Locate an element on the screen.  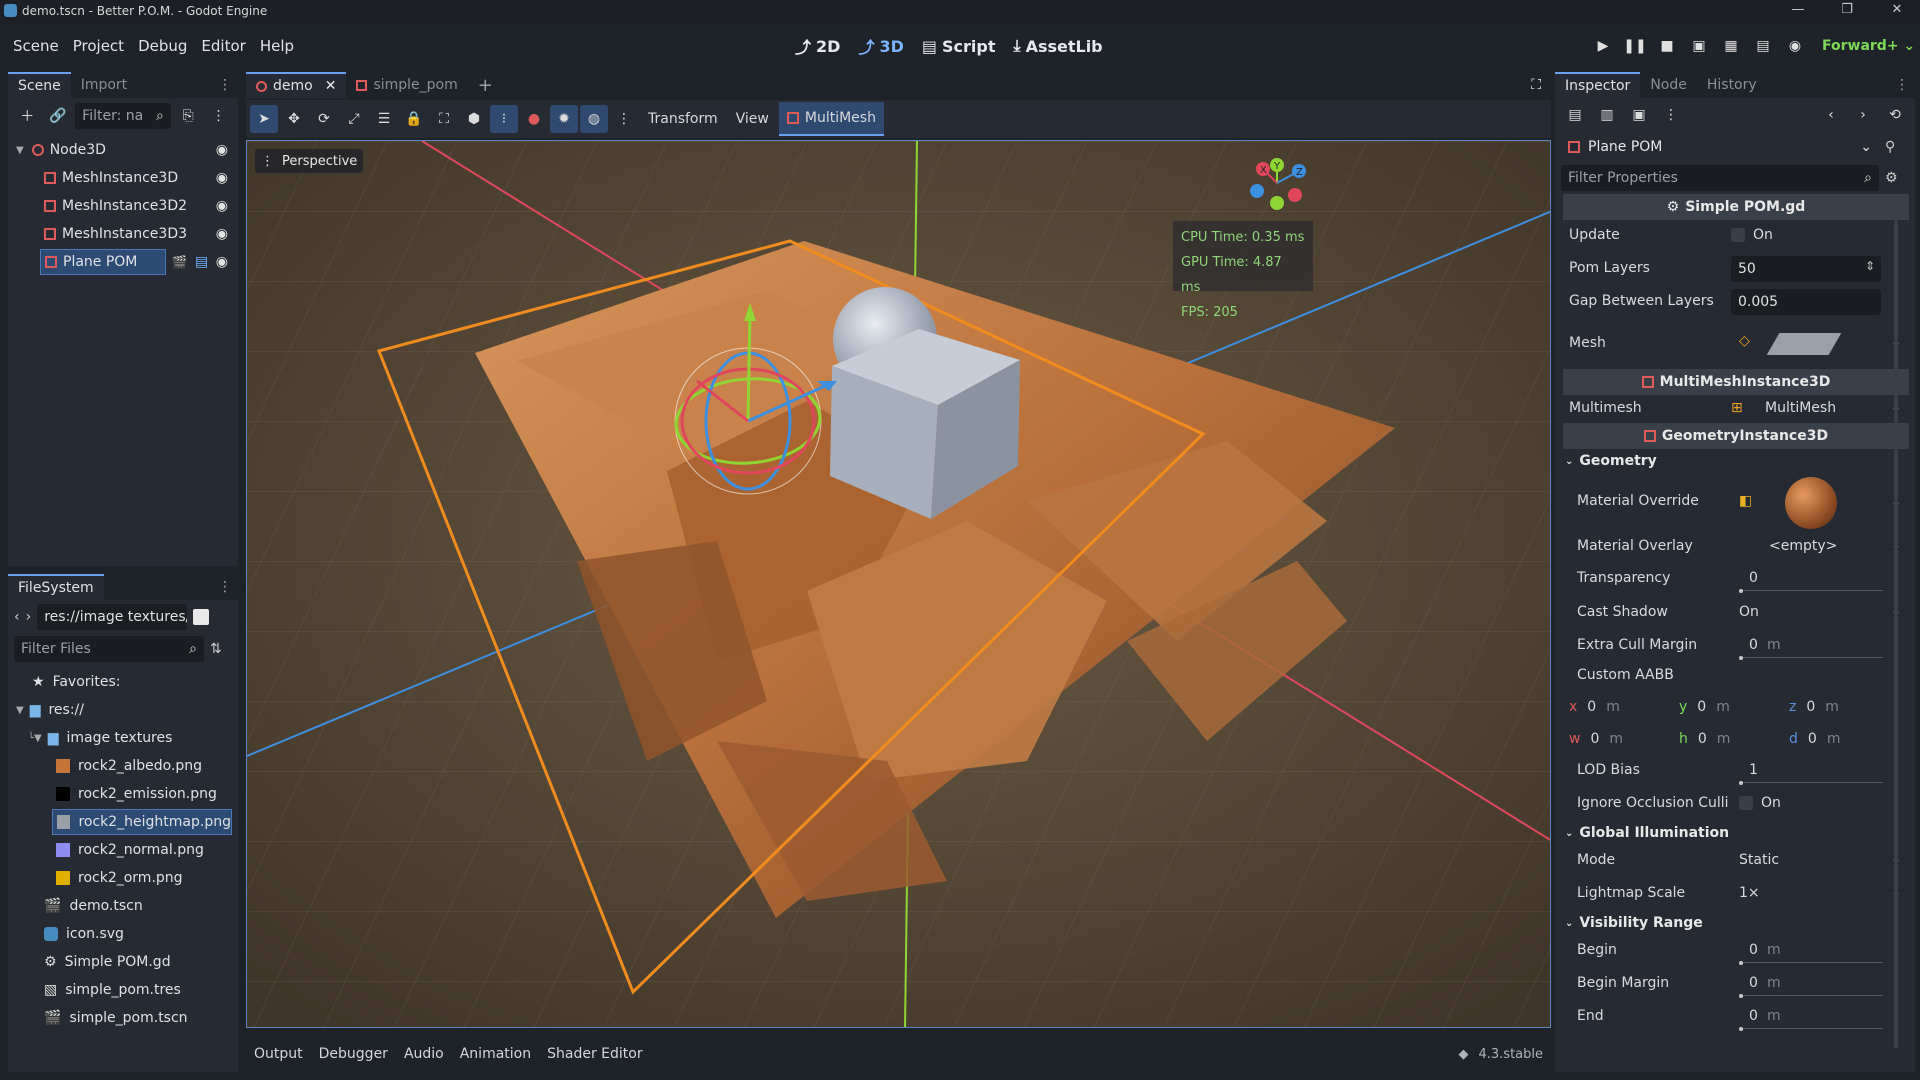
filesystem-path-input: res://image textures/r is located at coordinates (112, 617).